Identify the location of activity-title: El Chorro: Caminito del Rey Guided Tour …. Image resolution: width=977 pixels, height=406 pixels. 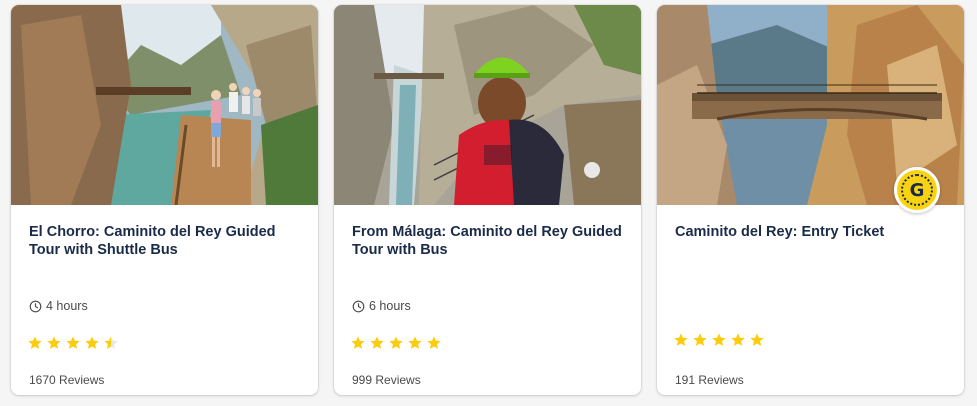
(165, 241).